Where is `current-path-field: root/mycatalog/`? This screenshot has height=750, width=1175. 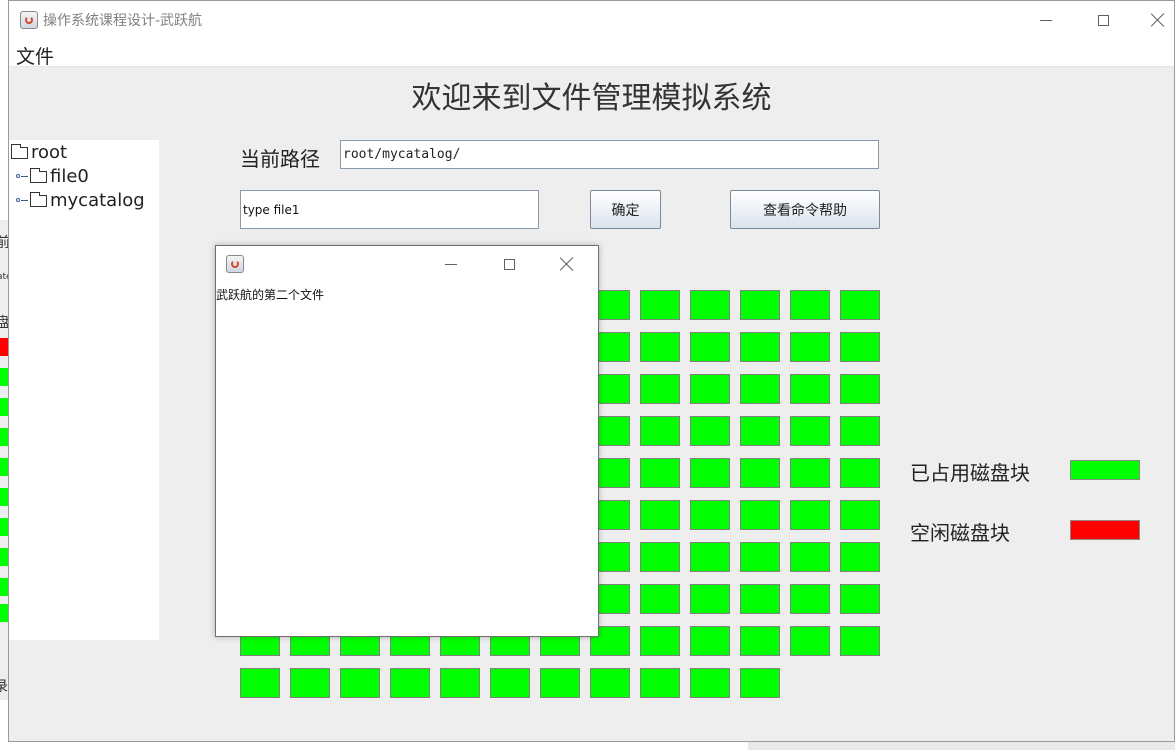
current-path-field: root/mycatalog/ is located at coordinates (609, 154).